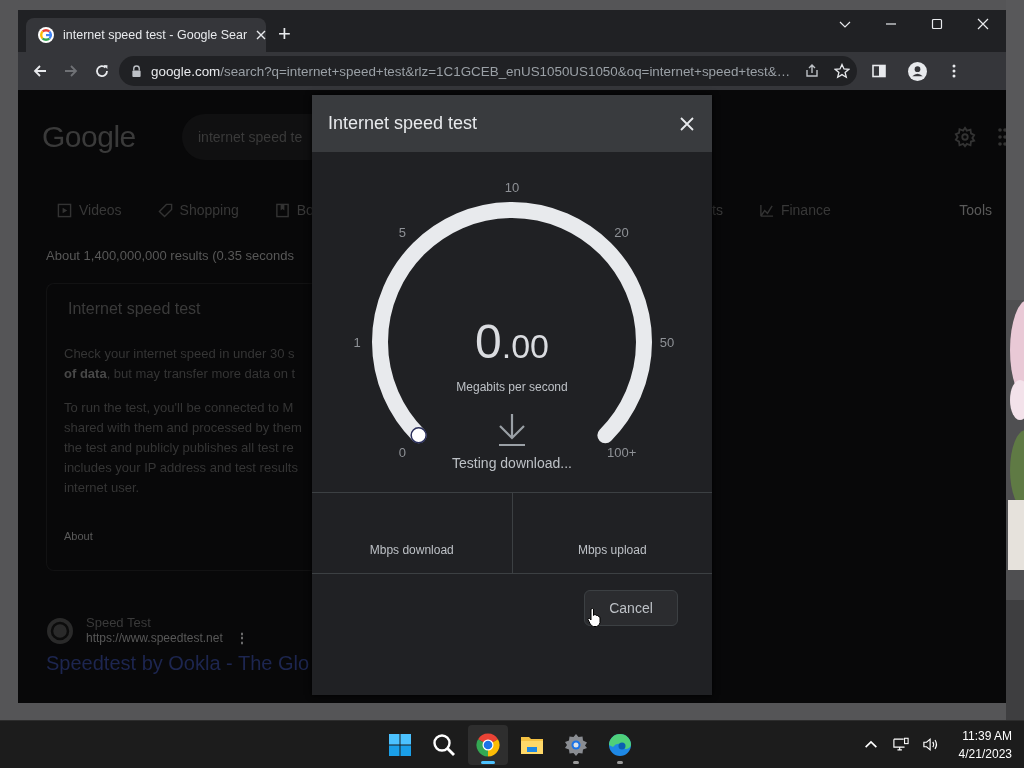 The width and height of the screenshot is (1024, 768). I want to click on taskbar-app, so click(488, 744).